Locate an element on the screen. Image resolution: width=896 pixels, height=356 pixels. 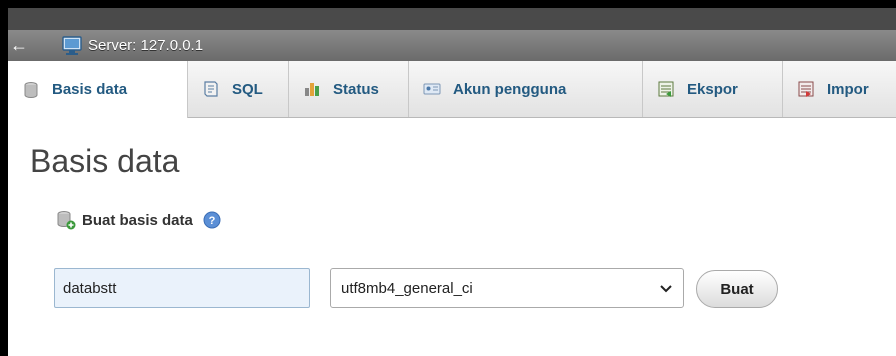
database-icon is located at coordinates (31, 89).